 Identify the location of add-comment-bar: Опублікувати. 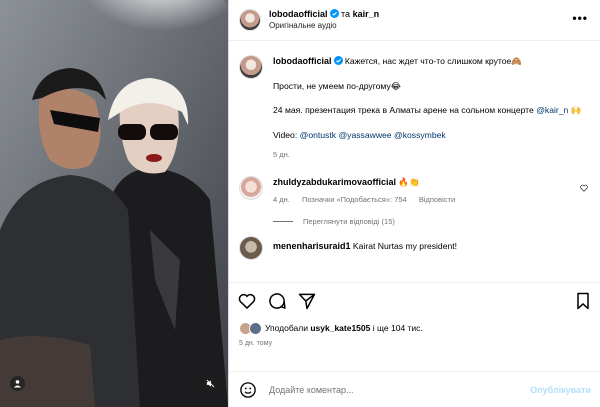
(414, 389).